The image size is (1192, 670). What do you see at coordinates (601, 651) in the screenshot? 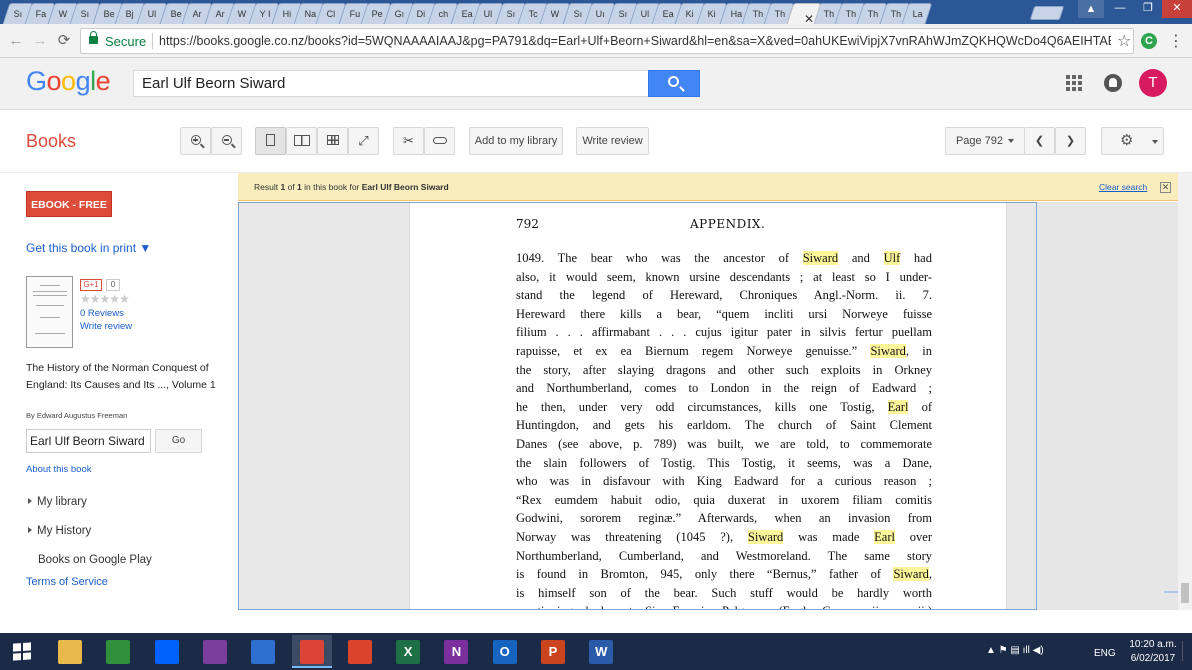
I see `taskbar-word: W` at bounding box center [601, 651].